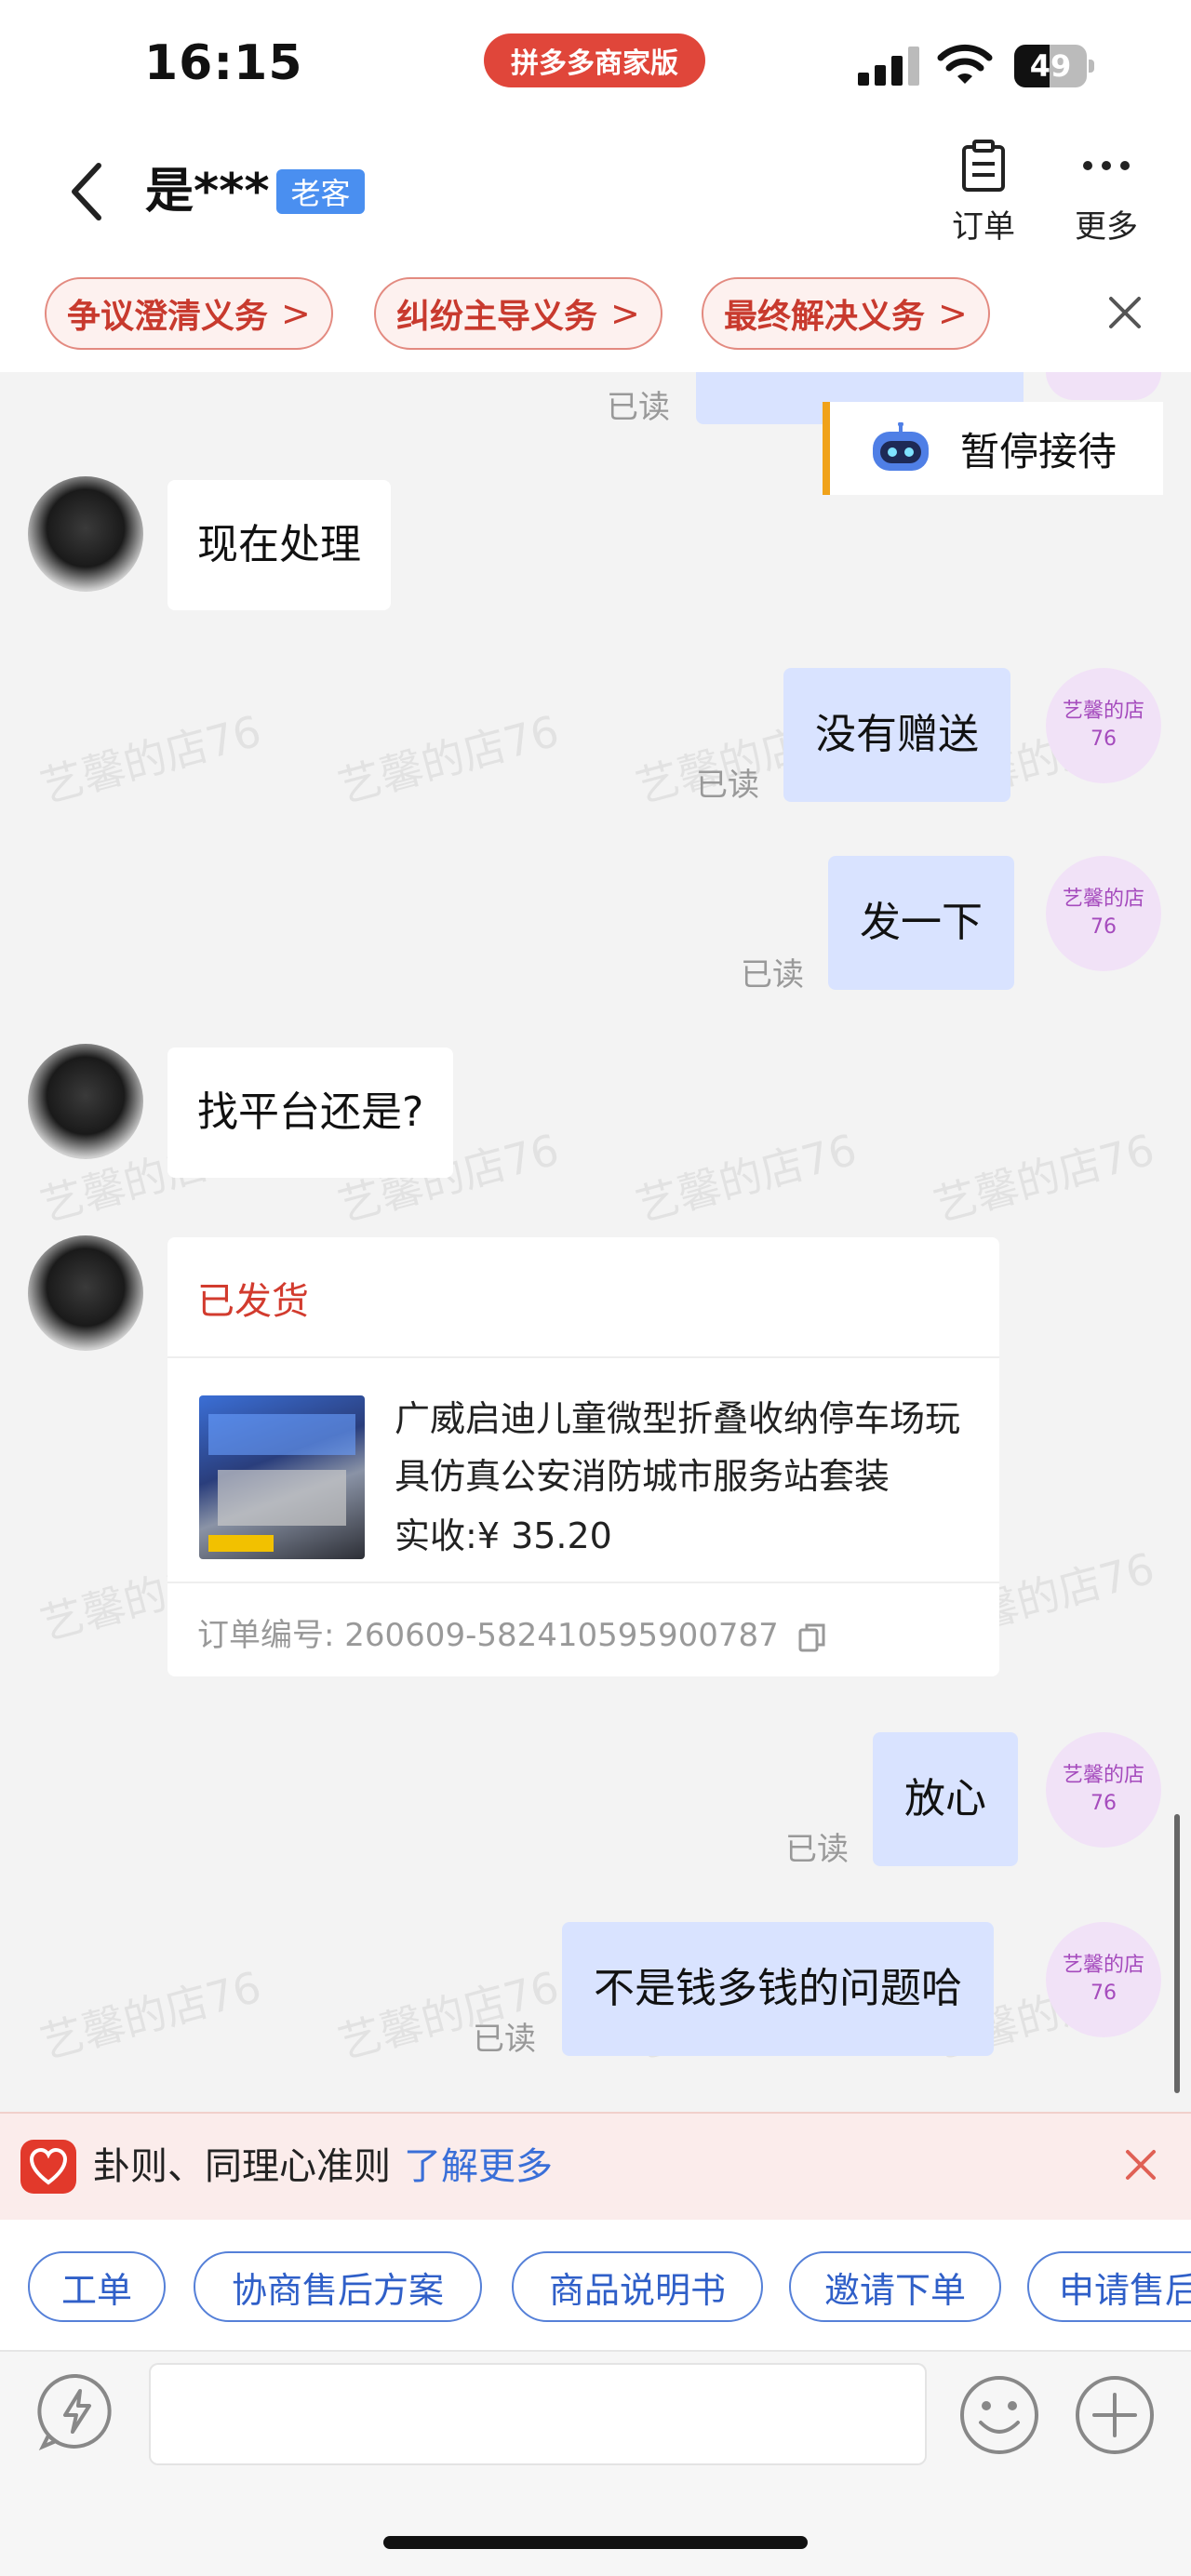 The height and width of the screenshot is (2576, 1191). What do you see at coordinates (282, 1477) in the screenshot?
I see `product-thumbnail` at bounding box center [282, 1477].